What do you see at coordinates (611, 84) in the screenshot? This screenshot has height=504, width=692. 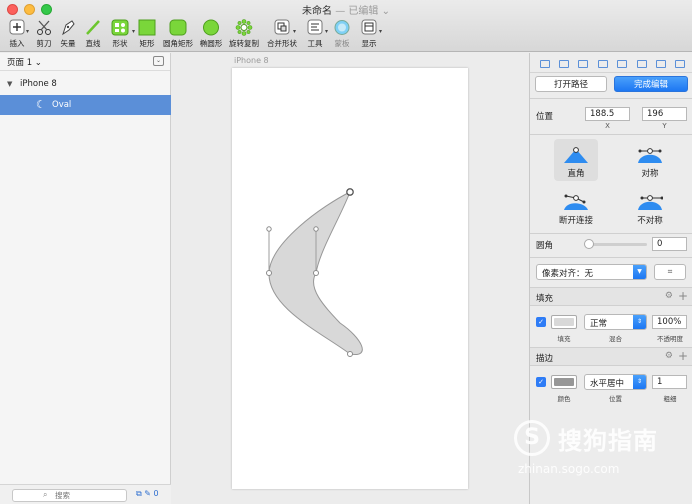 I see `path-edit-buttons: 打开路径 完成编辑` at bounding box center [611, 84].